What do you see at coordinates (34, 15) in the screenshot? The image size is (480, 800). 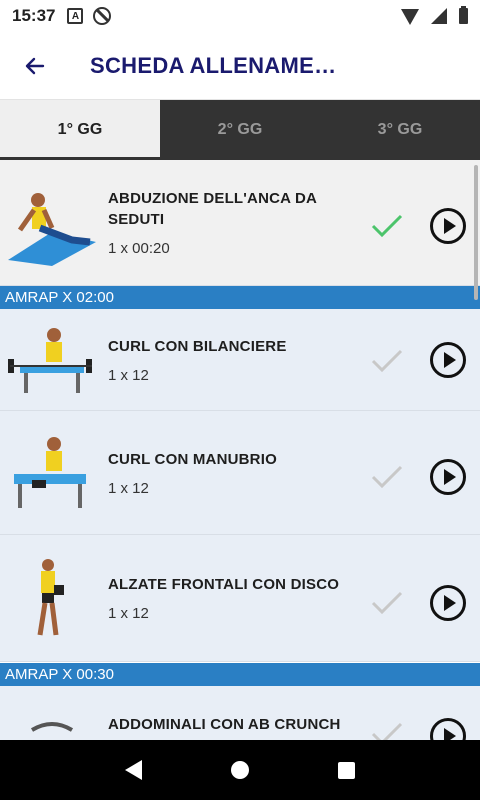 I see `status-time: 15:37` at bounding box center [34, 15].